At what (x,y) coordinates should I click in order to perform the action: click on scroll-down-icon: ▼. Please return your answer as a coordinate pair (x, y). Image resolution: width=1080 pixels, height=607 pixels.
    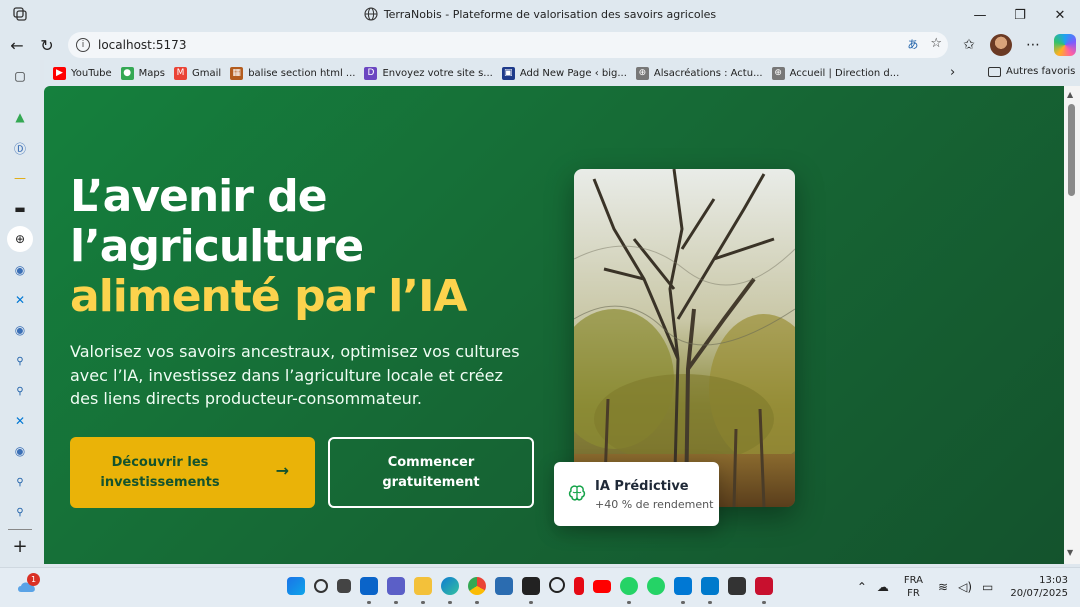
    Looking at the image, I should click on (1070, 552).